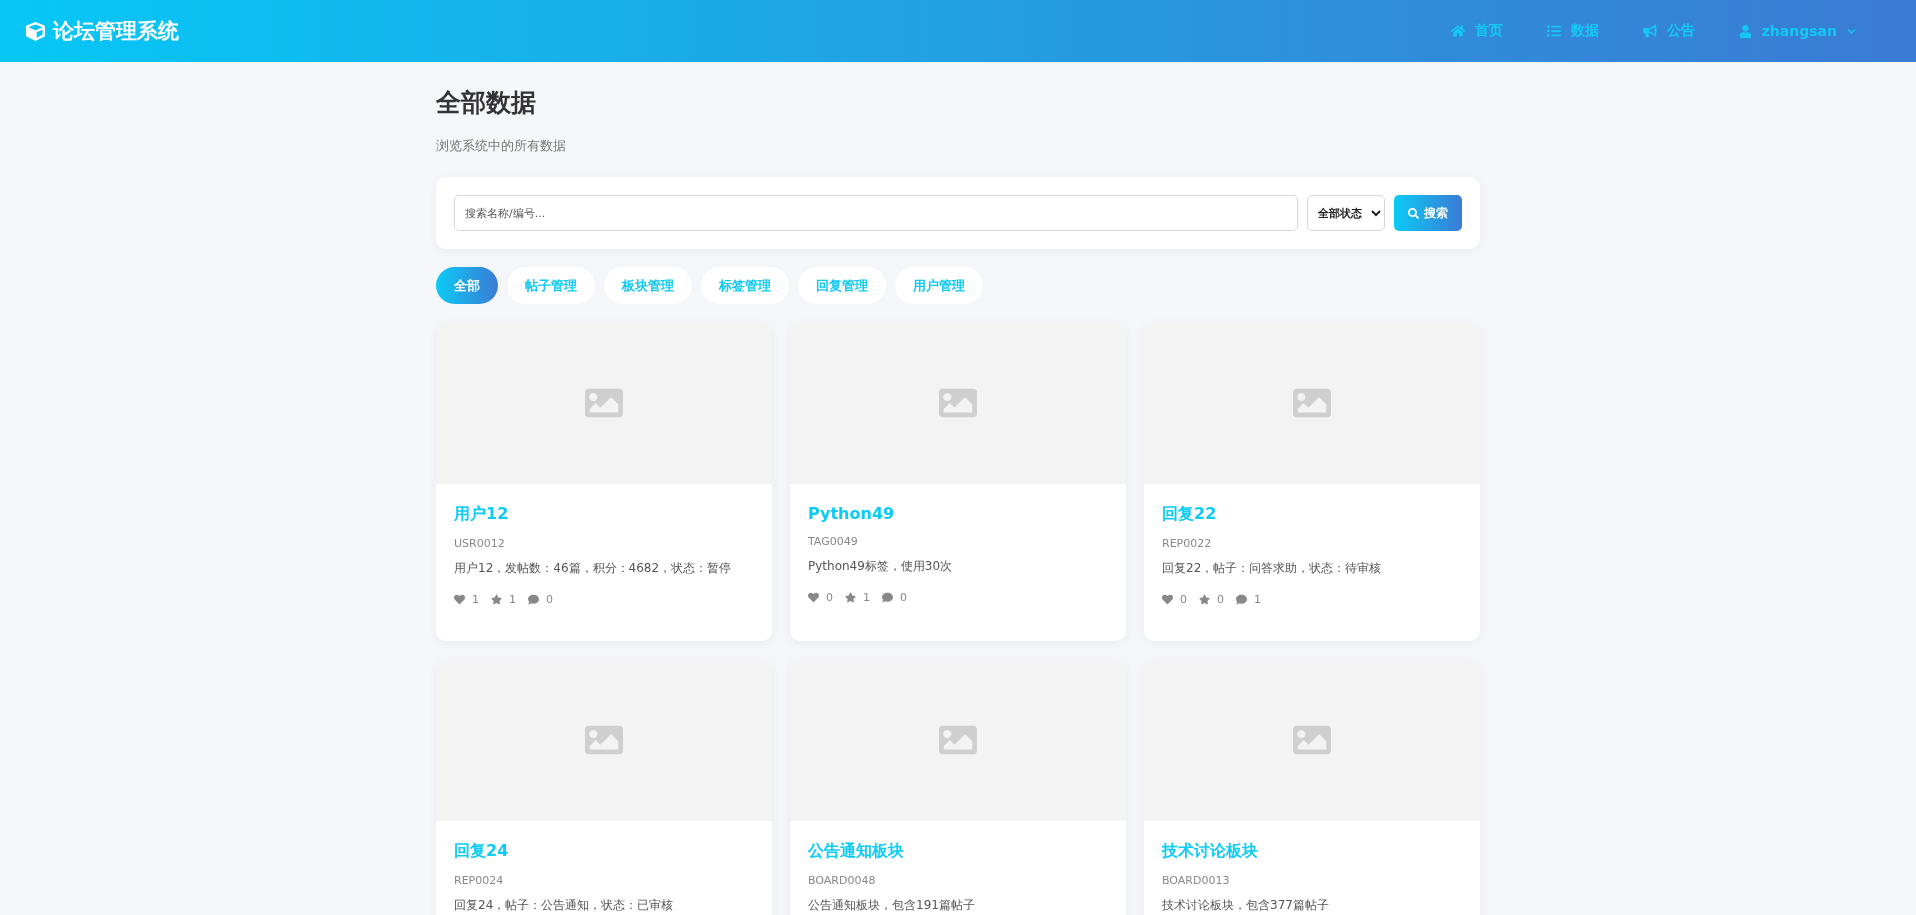  Describe the element at coordinates (1413, 213) in the screenshot. I see `search-icon` at that location.